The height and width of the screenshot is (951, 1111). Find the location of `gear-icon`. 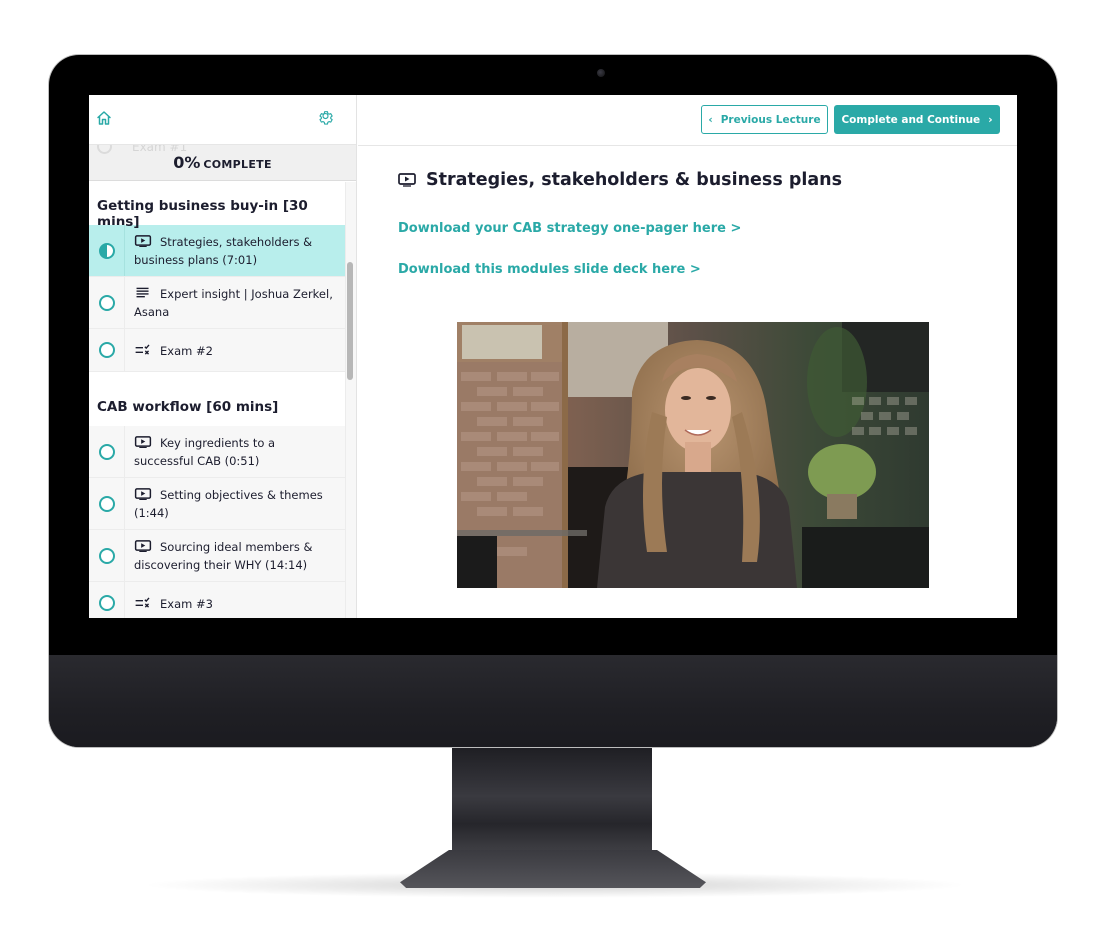

gear-icon is located at coordinates (325, 117).